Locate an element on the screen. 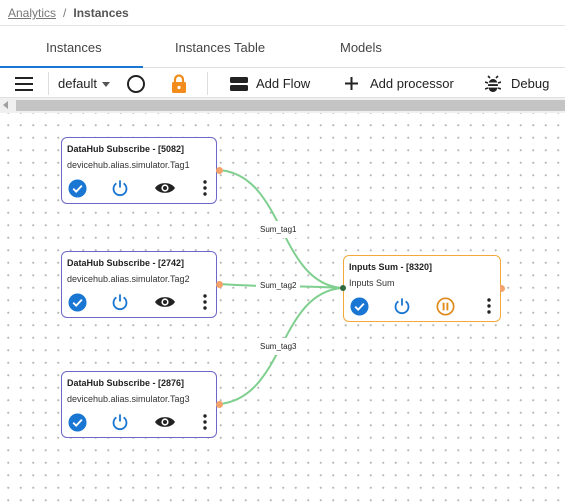 This screenshot has height=502, width=565. pause-circle-icon is located at coordinates (445, 306).